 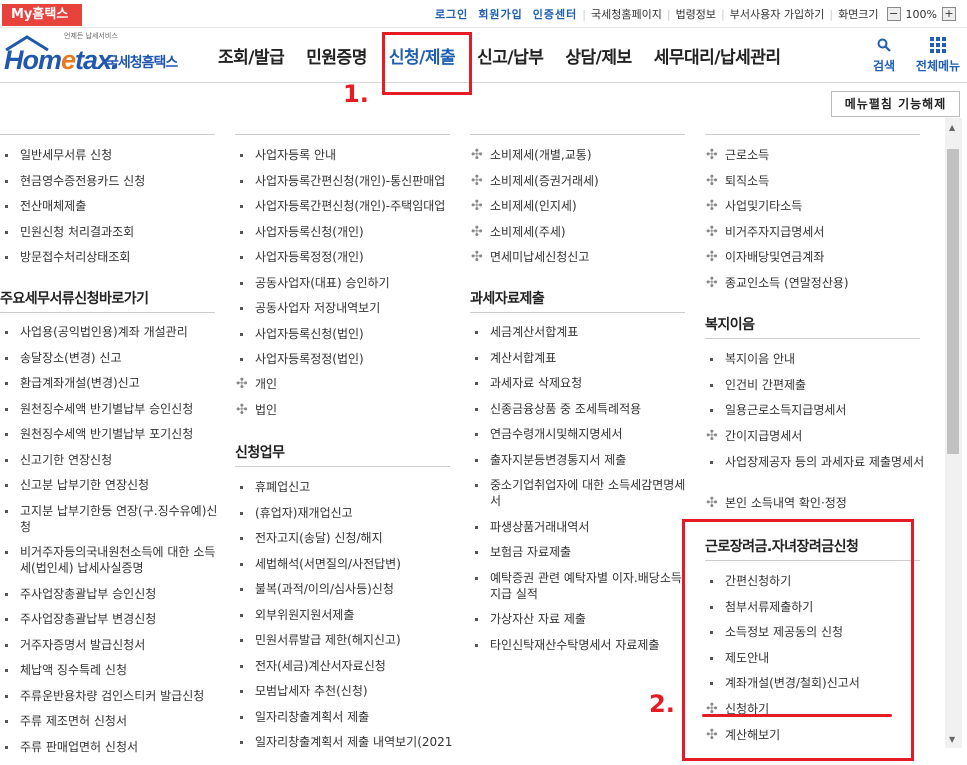 What do you see at coordinates (110, 670) in the screenshot?
I see `menu-item: 체납액 징수특례 신청` at bounding box center [110, 670].